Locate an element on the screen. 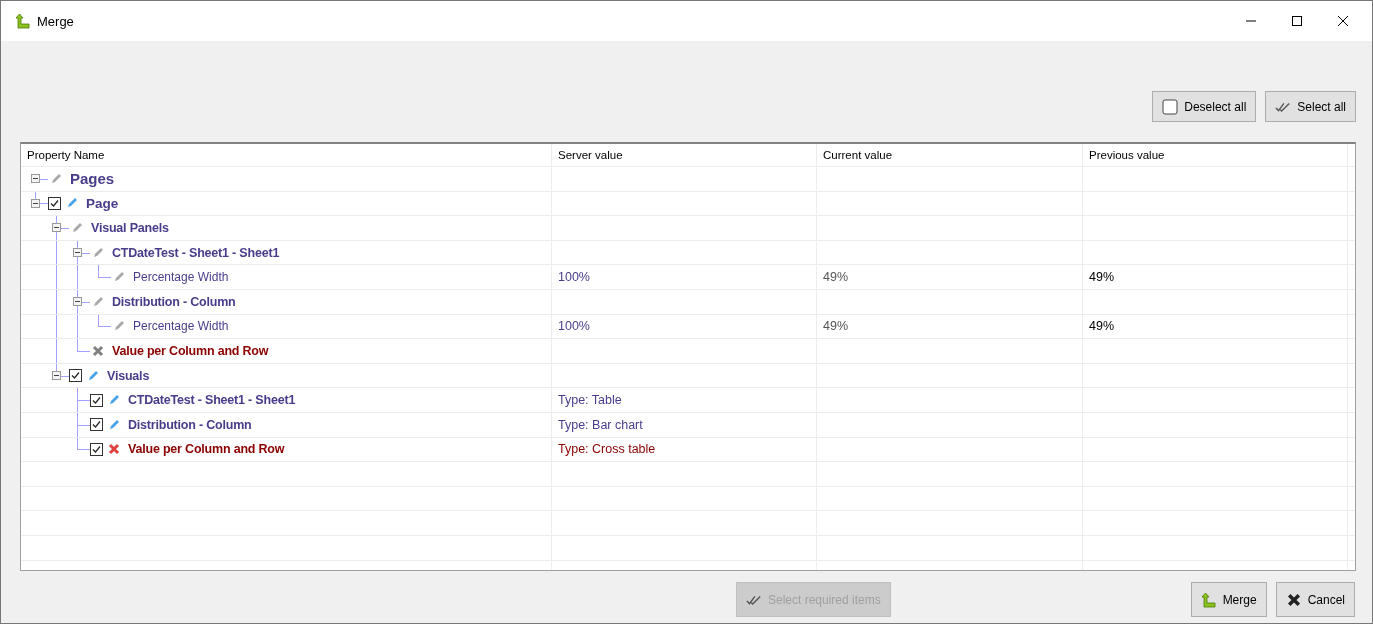 The height and width of the screenshot is (624, 1373). column-header: Server value is located at coordinates (684, 155).